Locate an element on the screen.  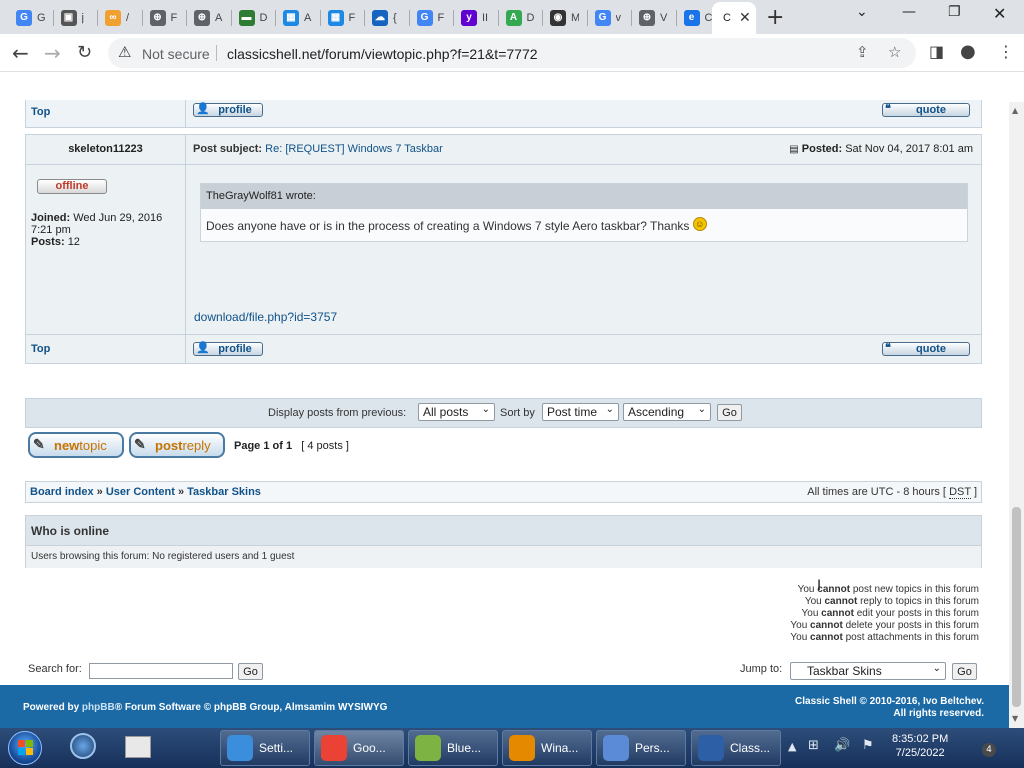
browser-tab: ▣ j is located at coordinates (72, 17).